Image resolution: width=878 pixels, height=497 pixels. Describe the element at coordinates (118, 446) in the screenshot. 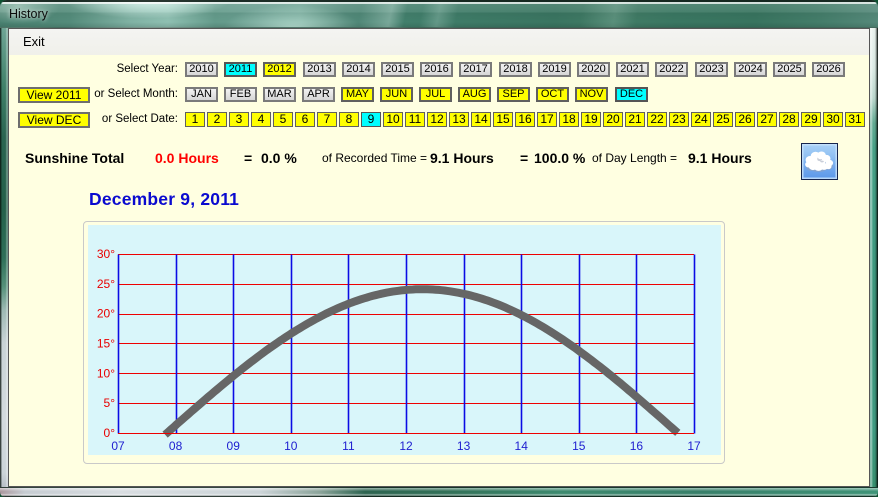

I see `svg-text: 07` at that location.